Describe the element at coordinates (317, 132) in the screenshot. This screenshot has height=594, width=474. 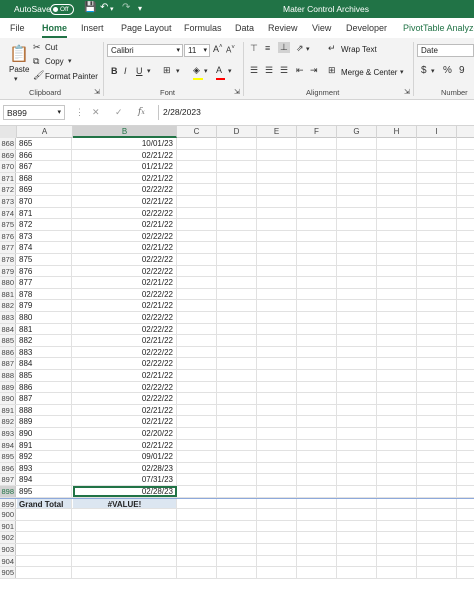
I see `column-header-f: F` at that location.